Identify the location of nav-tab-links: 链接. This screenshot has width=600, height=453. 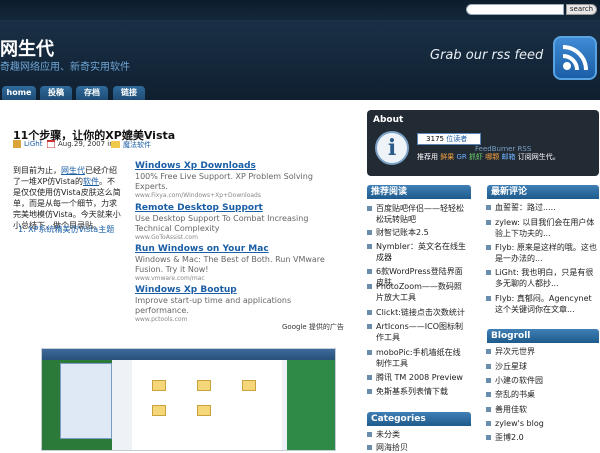
(129, 93).